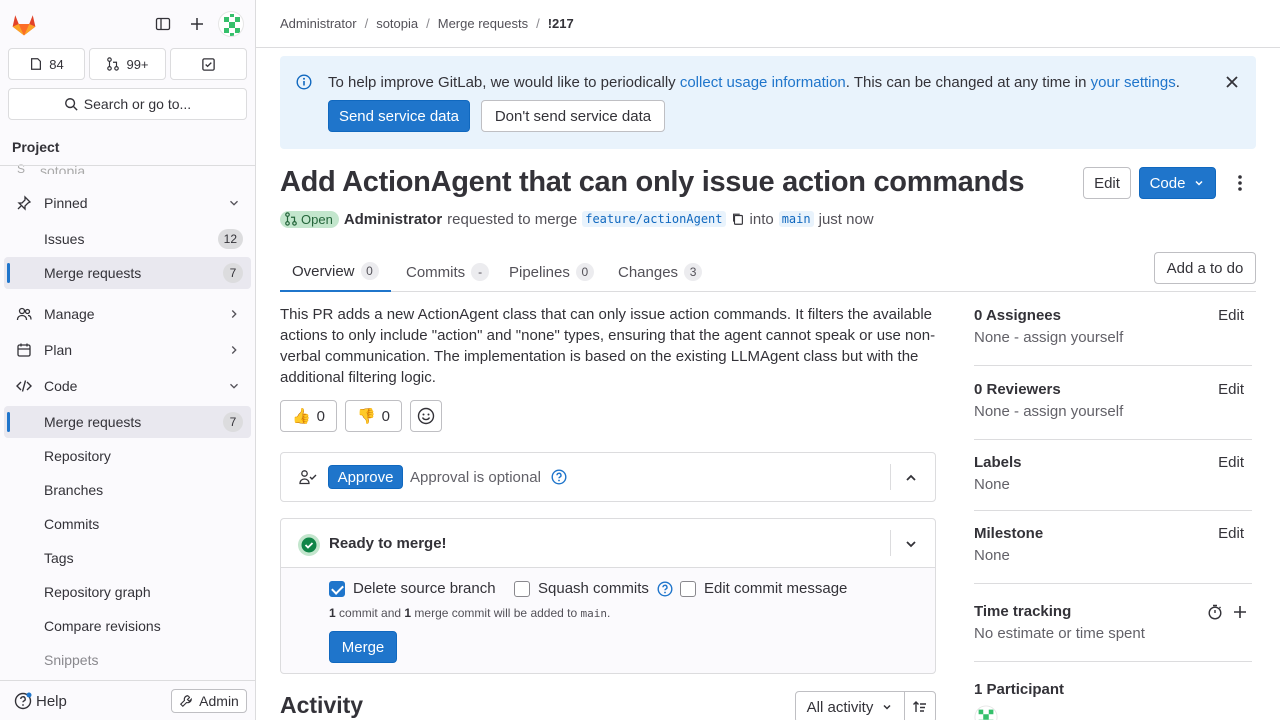 The height and width of the screenshot is (720, 1280). I want to click on more-actions-icon, so click(1240, 183).